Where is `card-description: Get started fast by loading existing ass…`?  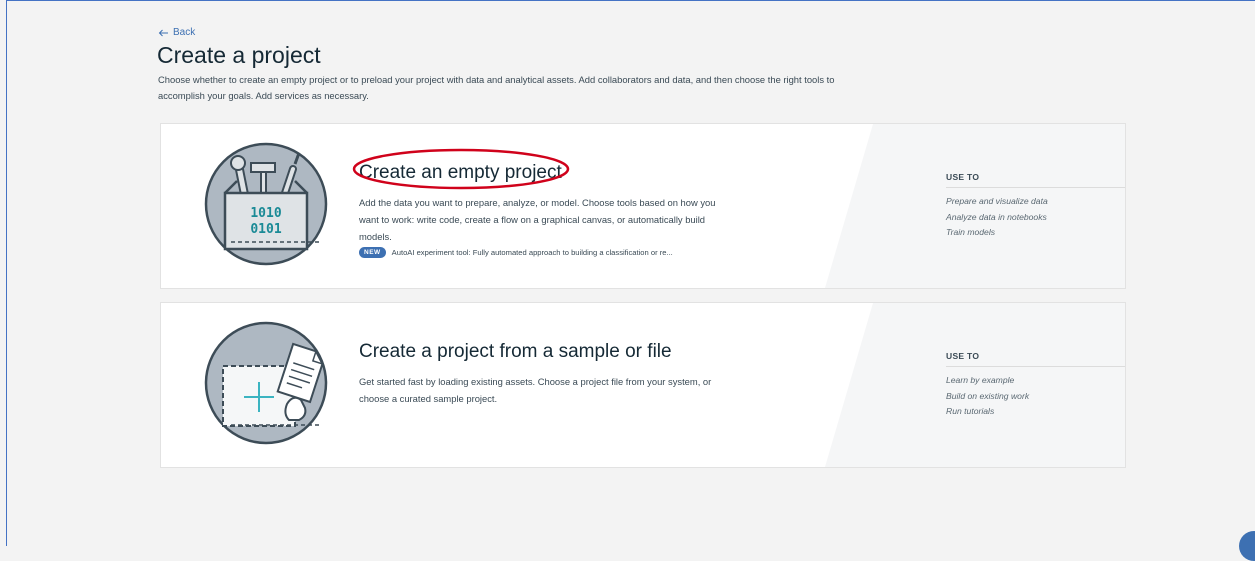
card-description: Get started fast by loading existing ass… is located at coordinates (535, 390).